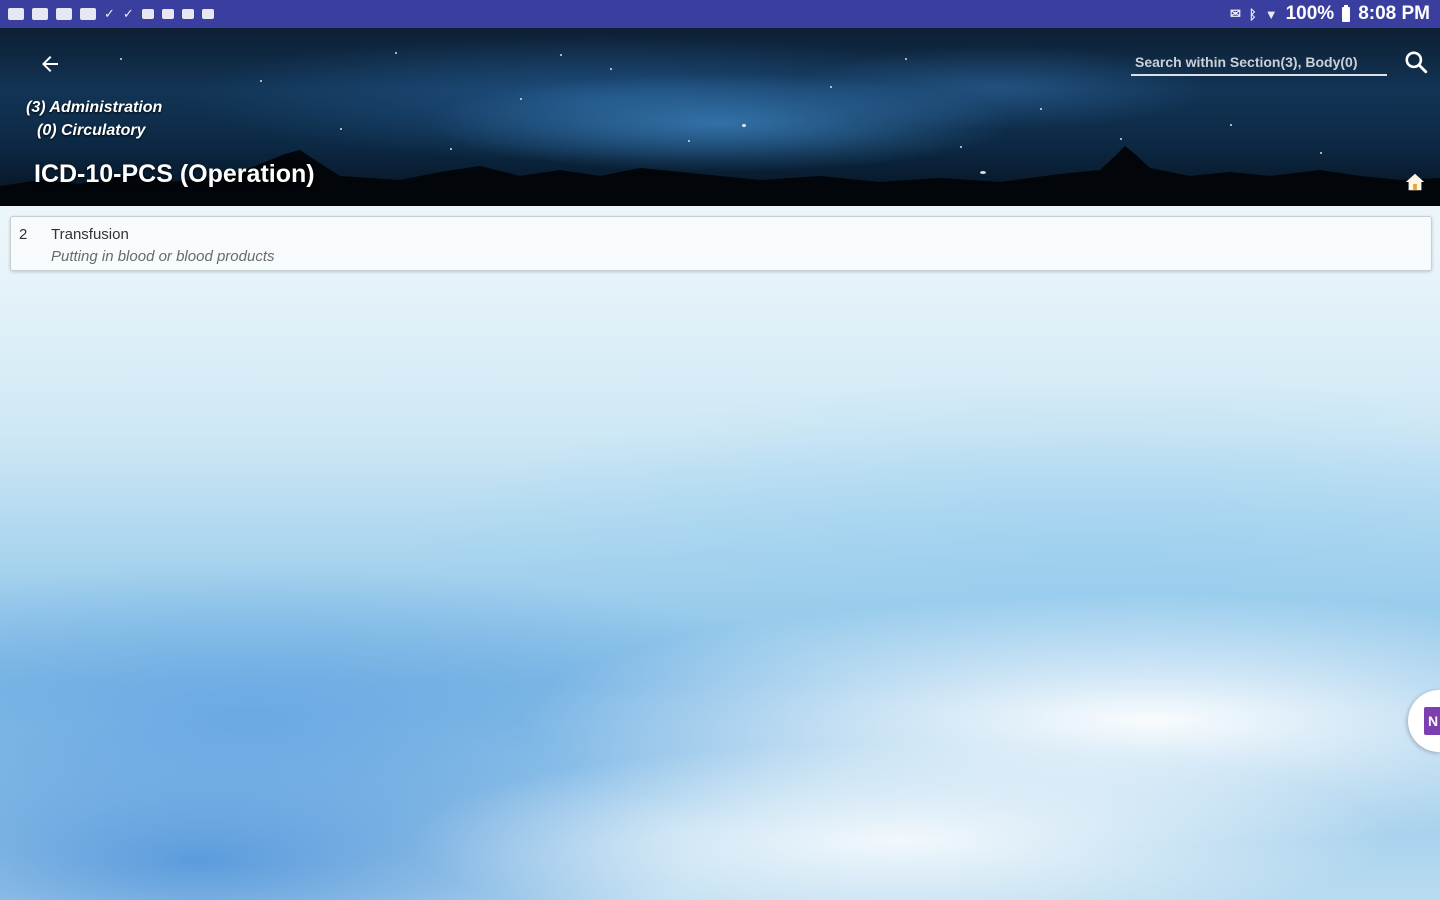  I want to click on arrow-left-icon, so click(50, 64).